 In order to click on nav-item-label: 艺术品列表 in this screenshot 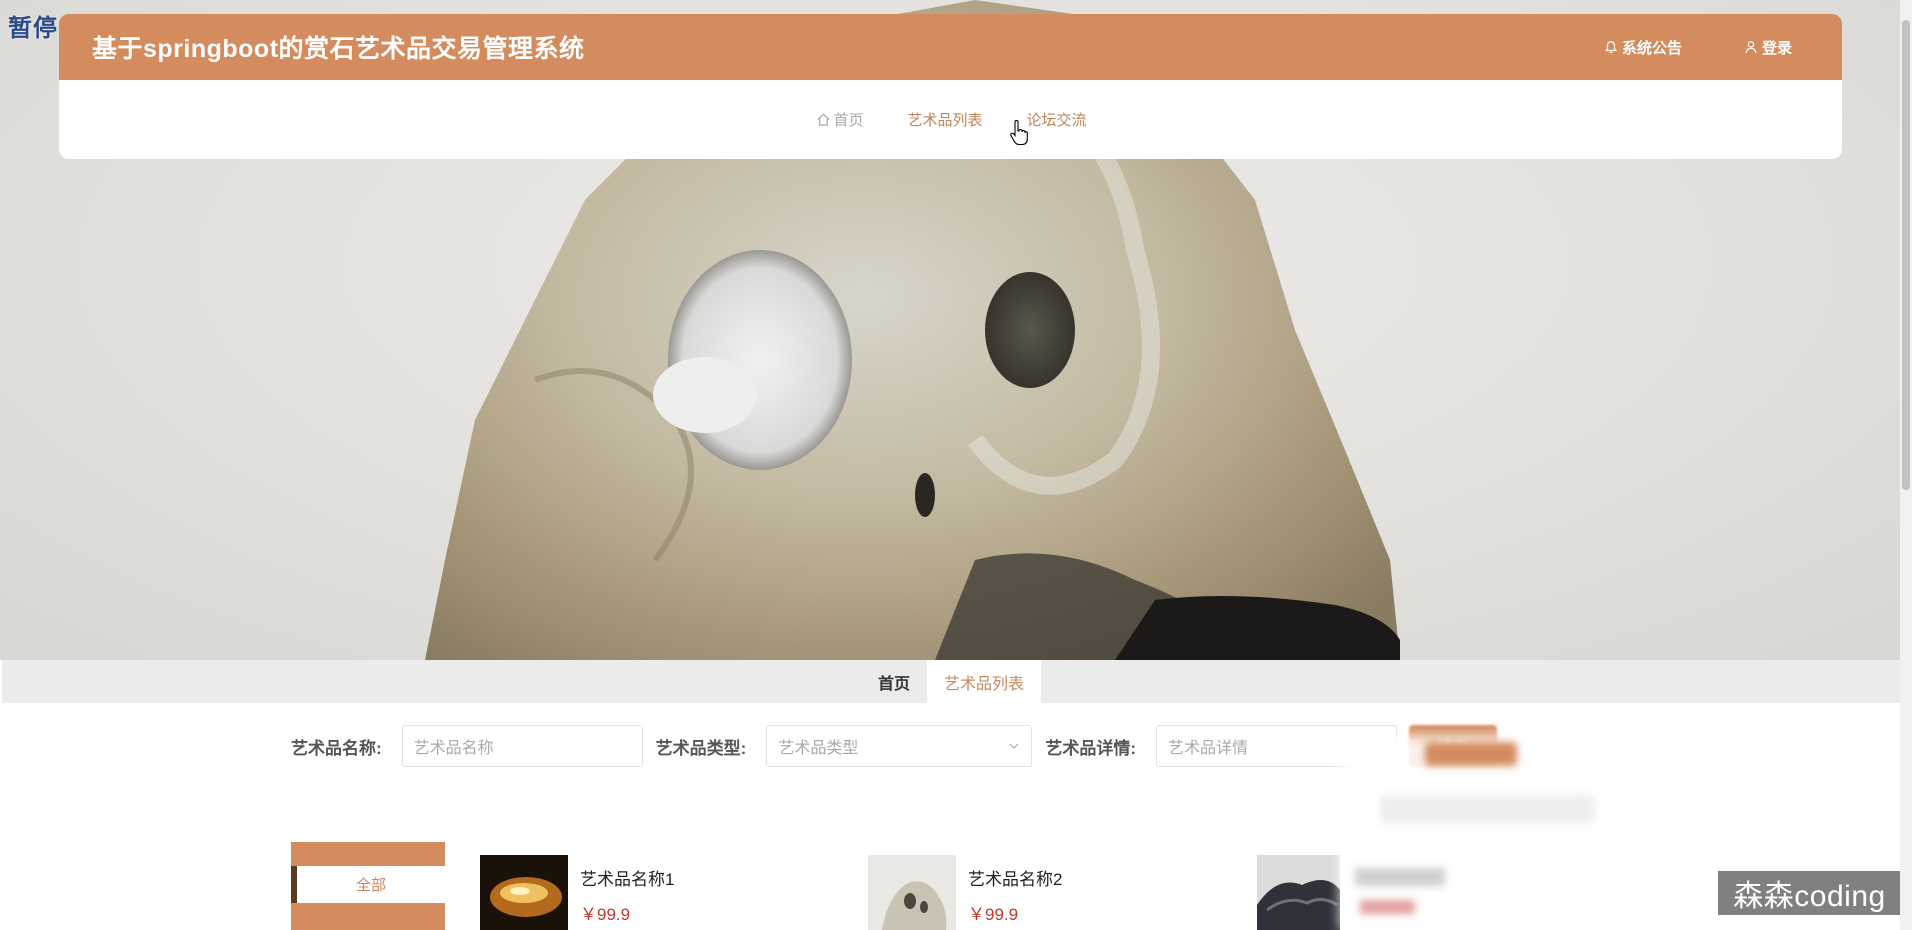, I will do `click(945, 120)`.